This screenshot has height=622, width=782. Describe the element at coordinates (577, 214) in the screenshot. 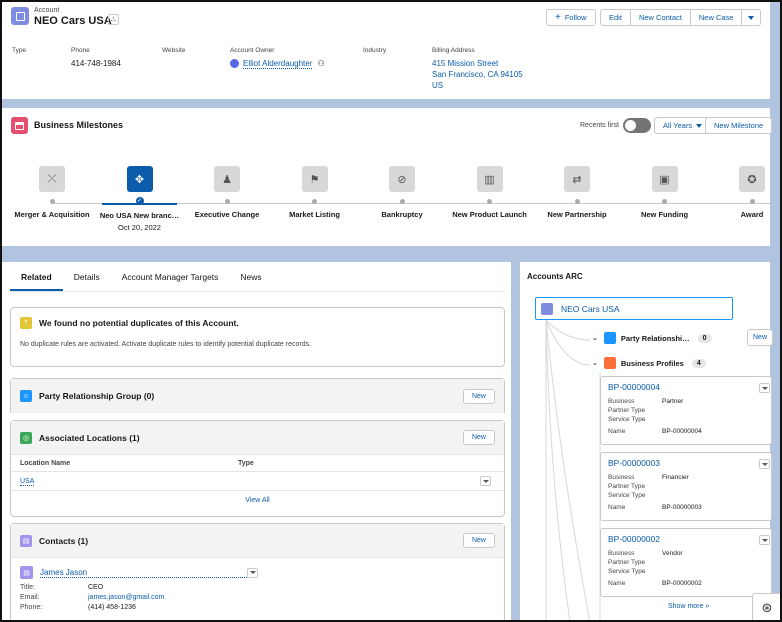

I see `milestone-label: New Partnership` at that location.